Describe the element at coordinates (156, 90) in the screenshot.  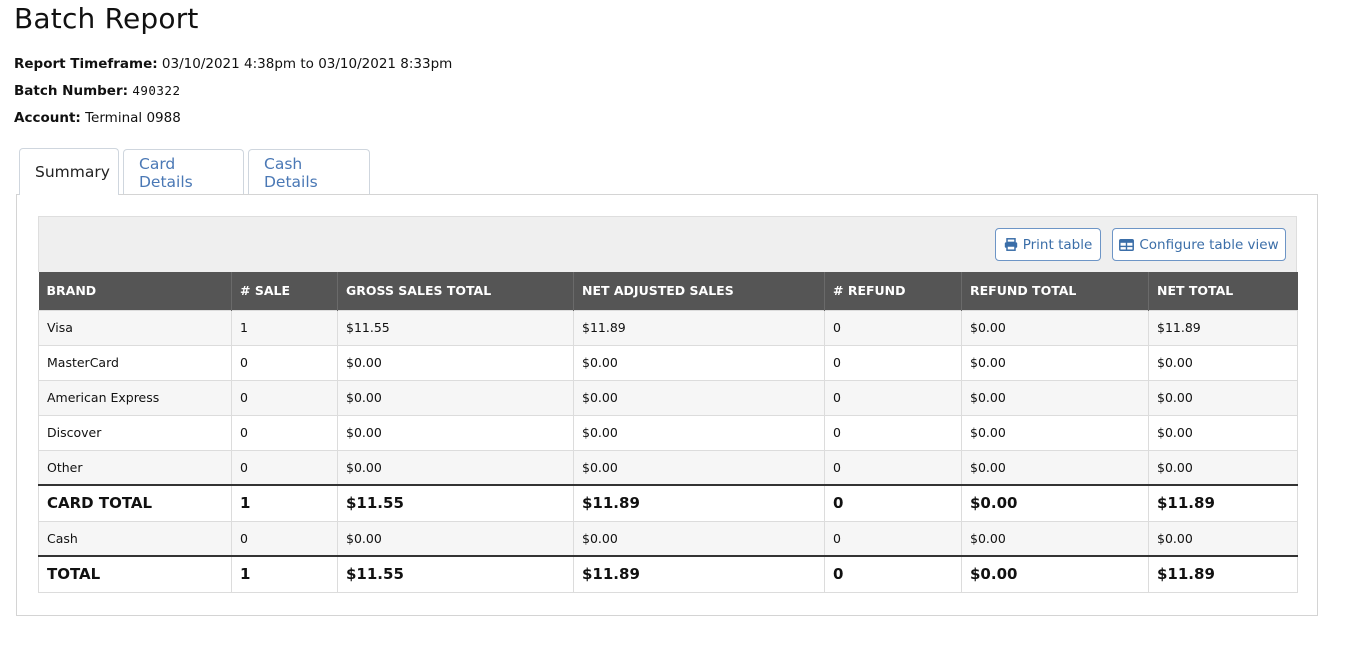
I see `batch-number-value: 490322` at that location.